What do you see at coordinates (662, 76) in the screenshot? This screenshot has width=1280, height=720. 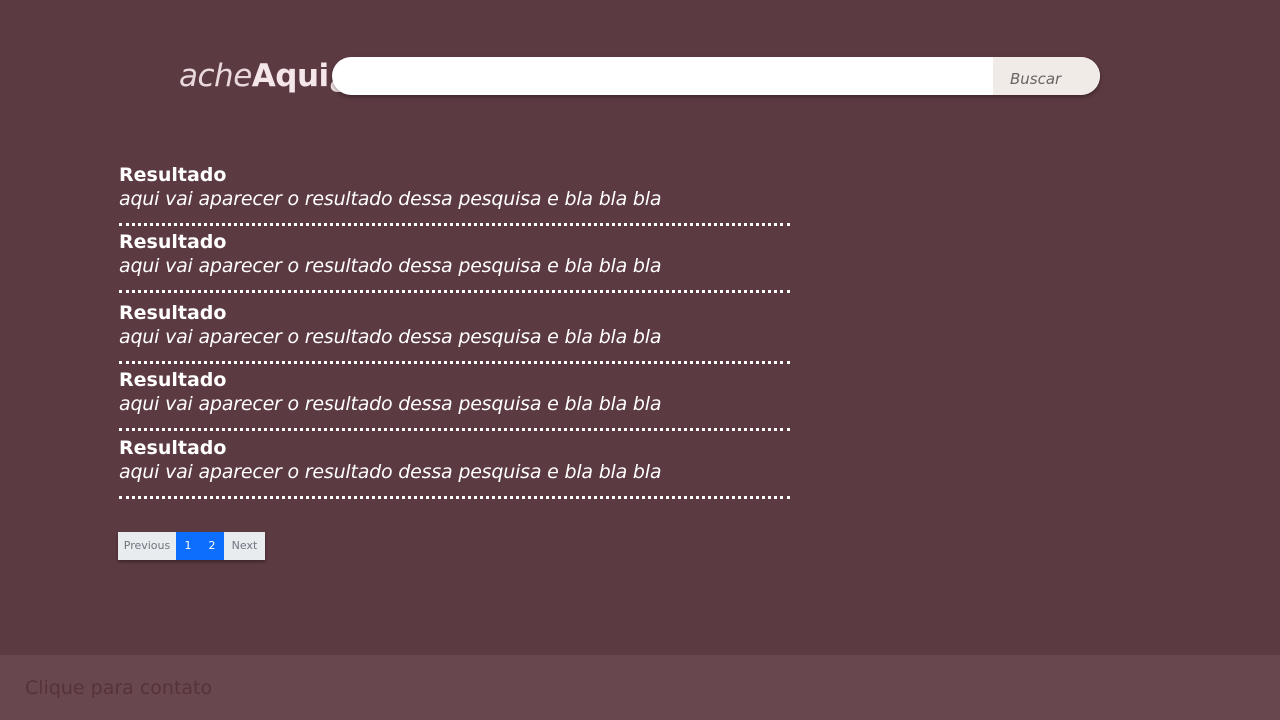 I see `search-input` at bounding box center [662, 76].